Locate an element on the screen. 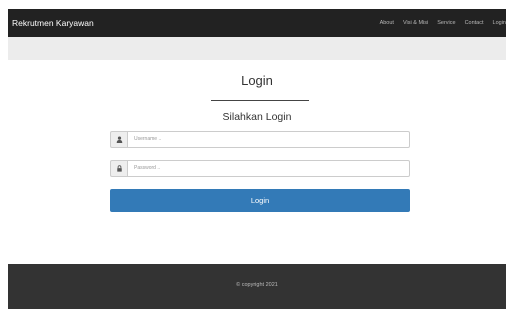 This screenshot has height=309, width=506. nav-item-contact: Contact is located at coordinates (474, 23).